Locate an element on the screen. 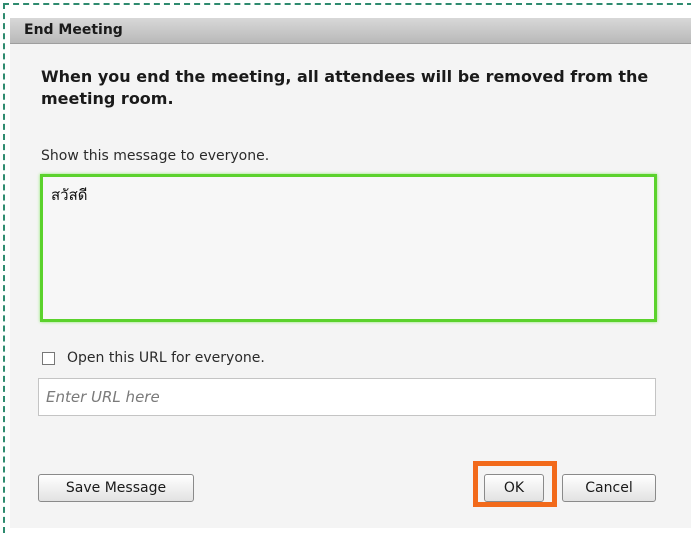  save-message-button: Save Message is located at coordinates (116, 488).